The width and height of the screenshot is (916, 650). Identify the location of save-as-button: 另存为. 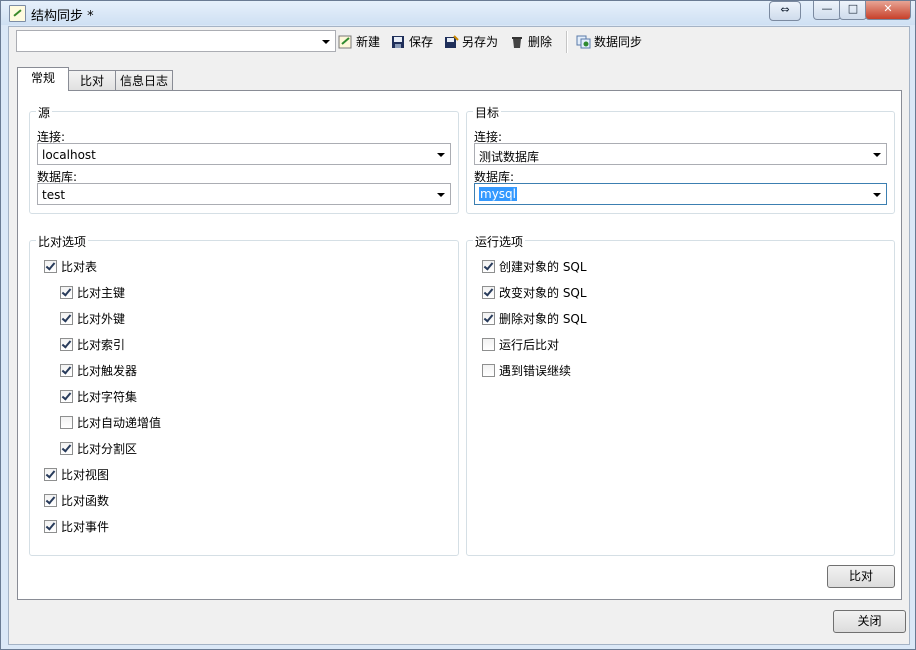
(471, 42).